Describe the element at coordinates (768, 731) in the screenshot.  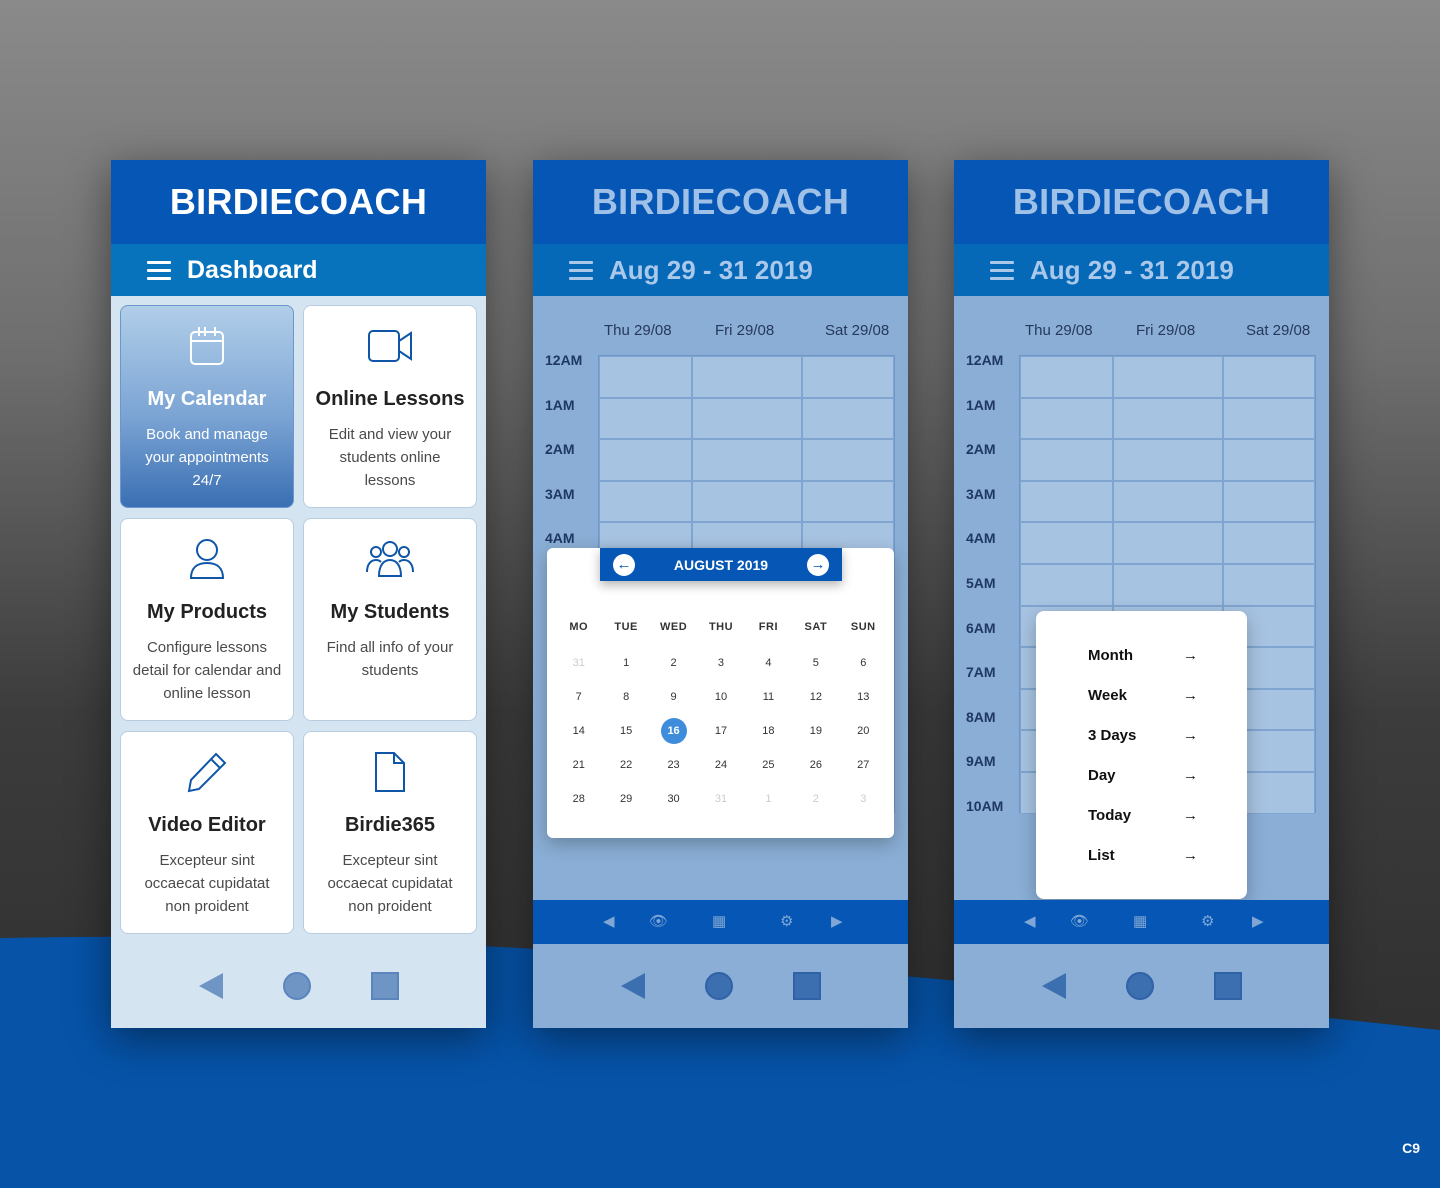
I see `date-cell: 18` at that location.